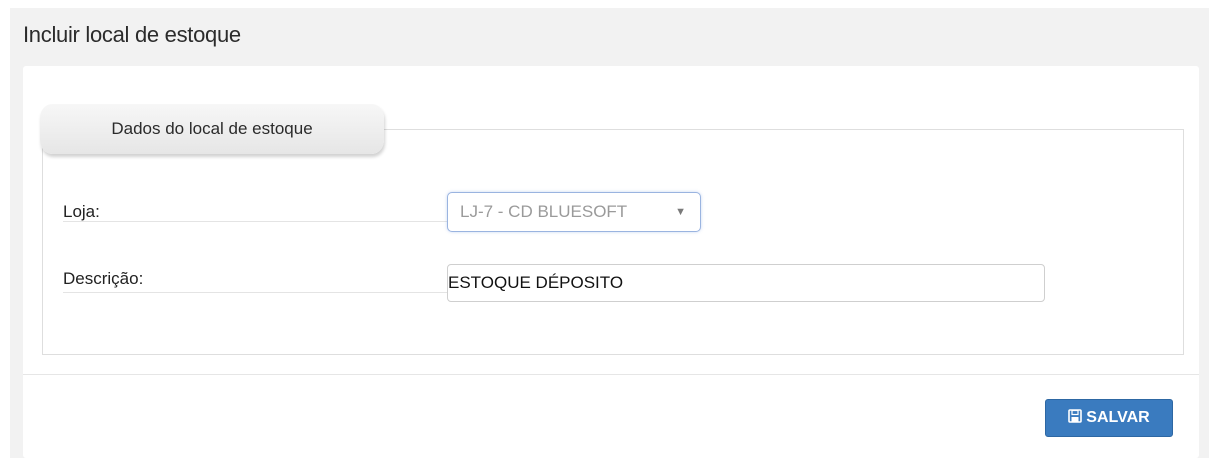 The height and width of the screenshot is (458, 1209). What do you see at coordinates (746, 283) in the screenshot?
I see `descricao-input: ESTOQUE DÉPOSITO` at bounding box center [746, 283].